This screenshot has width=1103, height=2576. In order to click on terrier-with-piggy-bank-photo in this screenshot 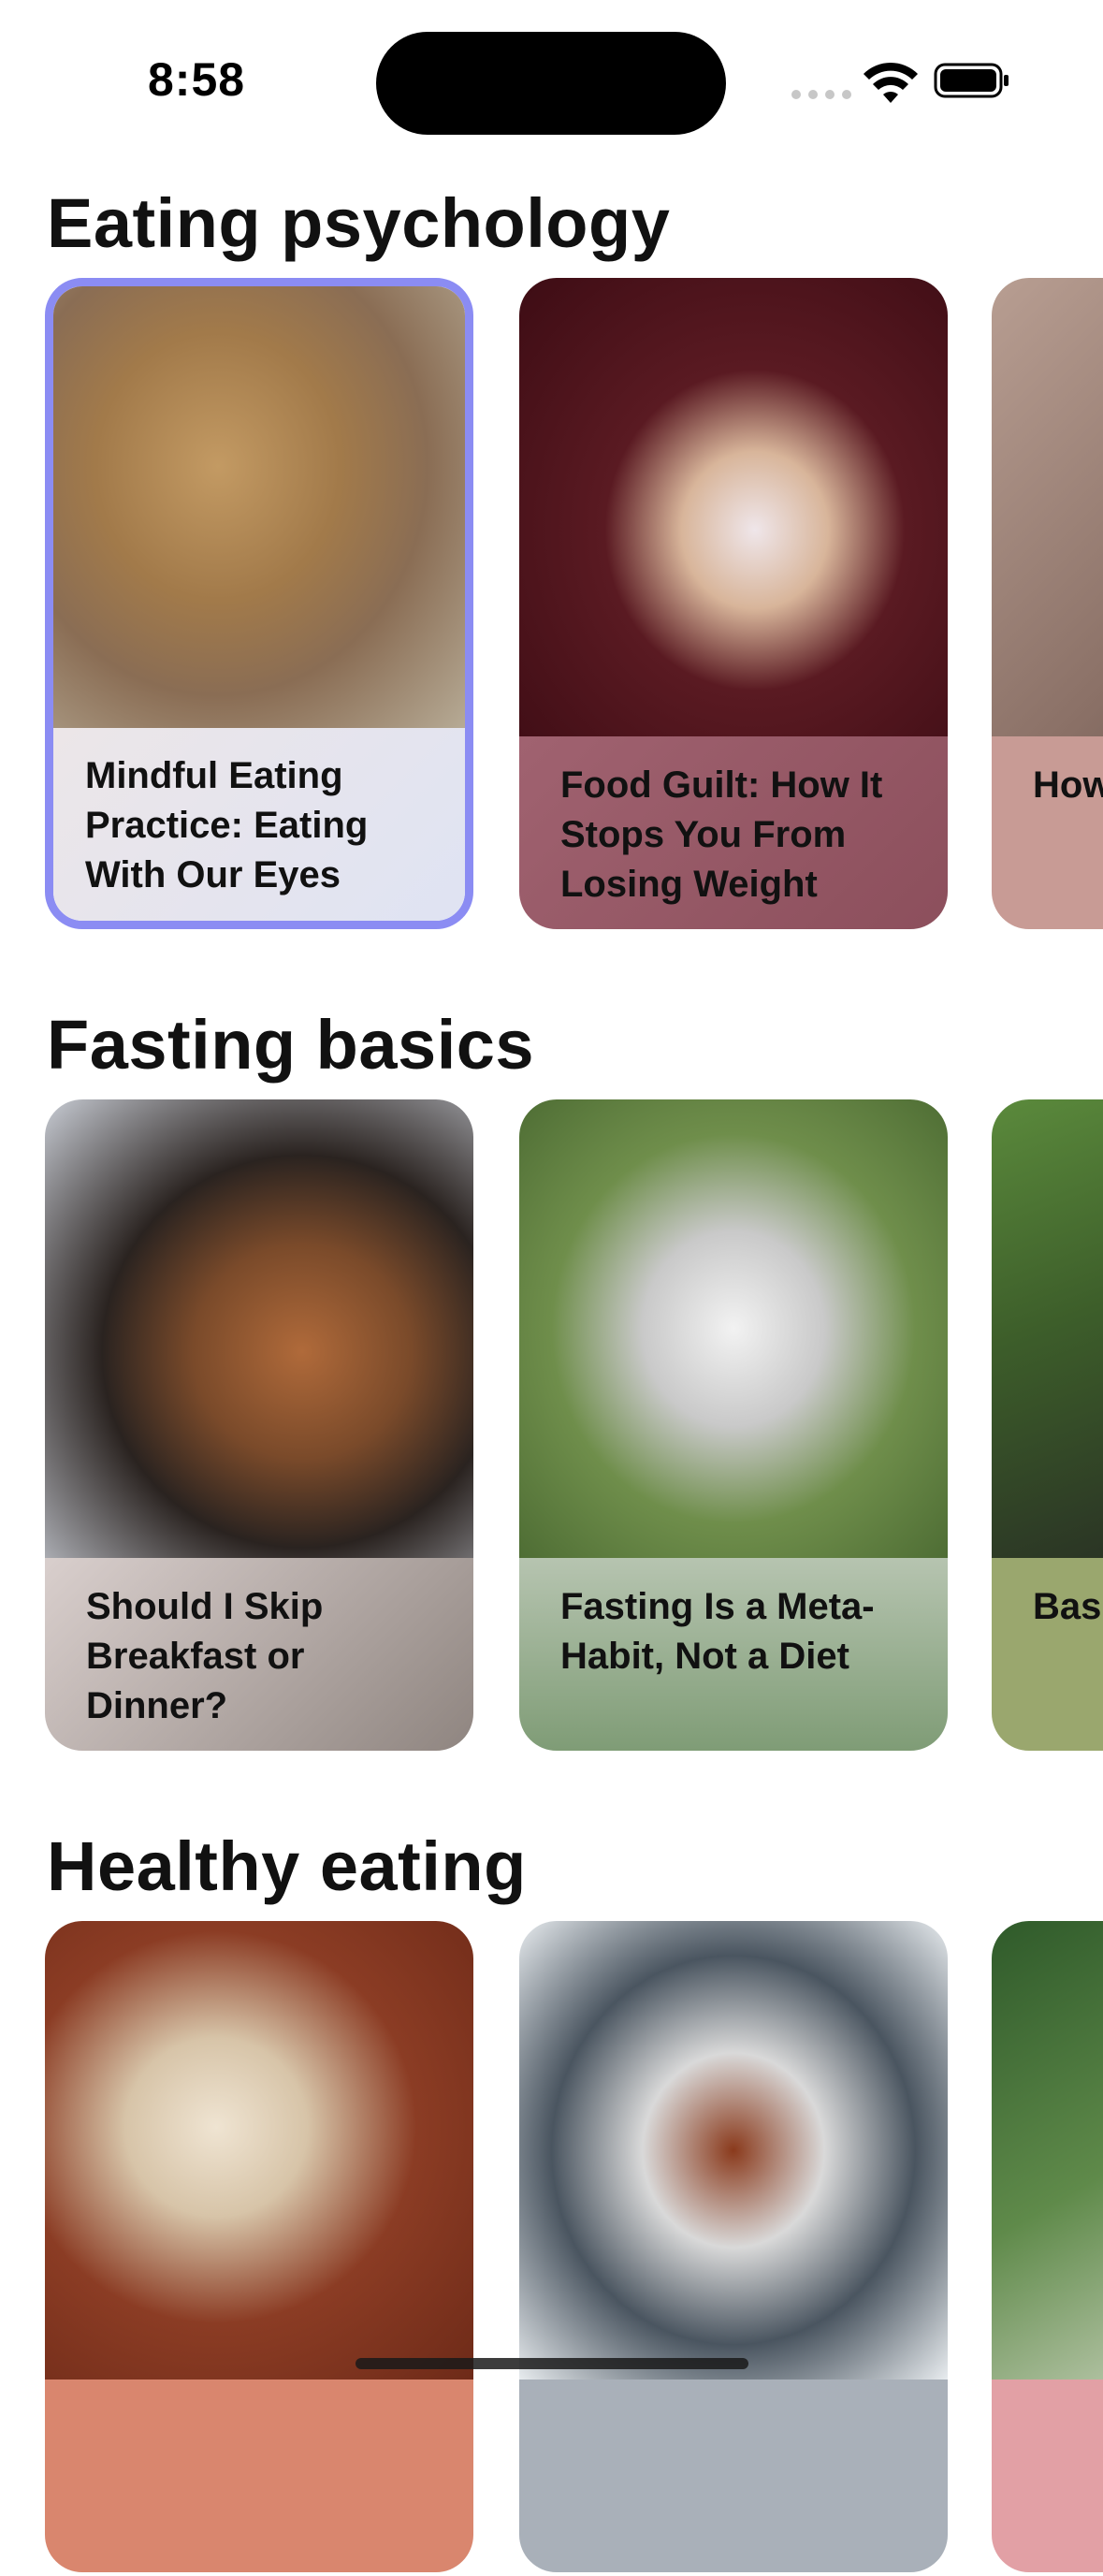, I will do `click(259, 511)`.